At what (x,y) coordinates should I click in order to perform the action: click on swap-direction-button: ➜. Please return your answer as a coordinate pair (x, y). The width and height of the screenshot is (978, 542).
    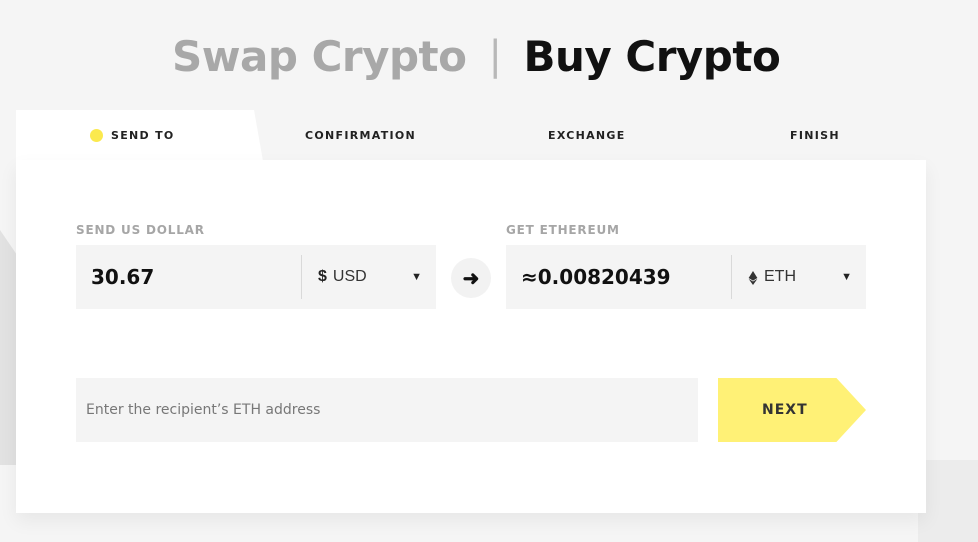
    Looking at the image, I should click on (471, 278).